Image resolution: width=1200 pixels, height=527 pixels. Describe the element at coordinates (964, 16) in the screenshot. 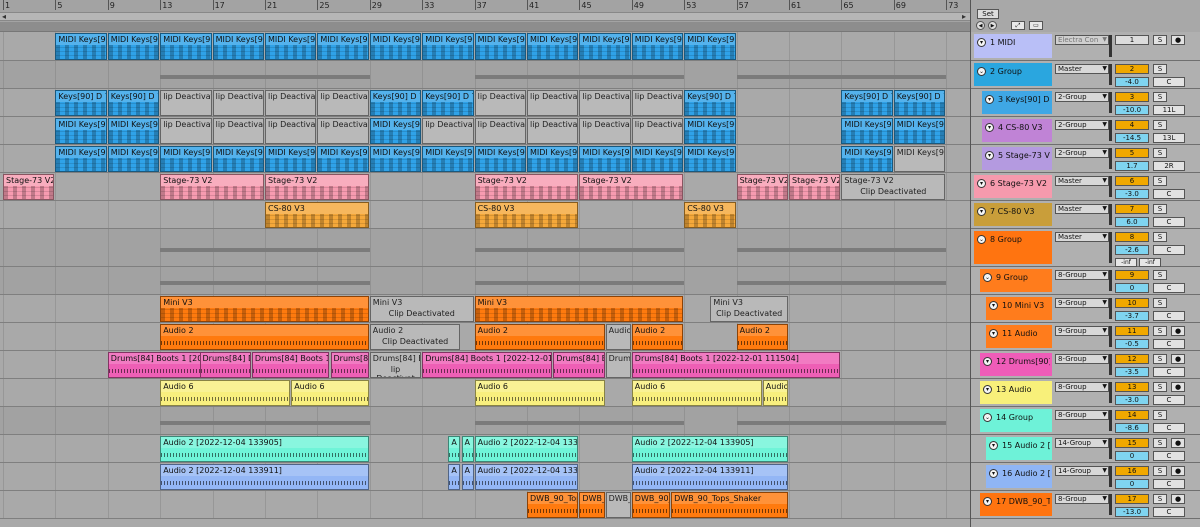

I see `ruler-right-arrow-icon: ▸` at that location.